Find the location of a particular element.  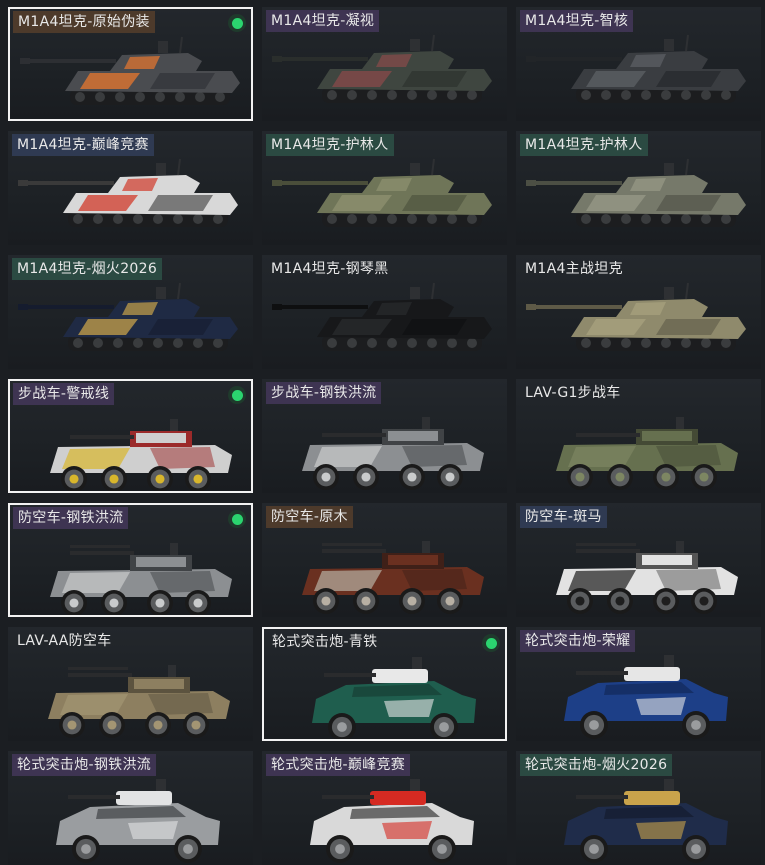

skin-name-label: 轮式突击炮-烟火2026 is located at coordinates (596, 765).